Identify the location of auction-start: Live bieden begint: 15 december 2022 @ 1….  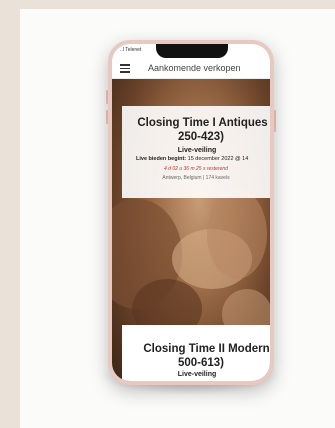
(192, 159).